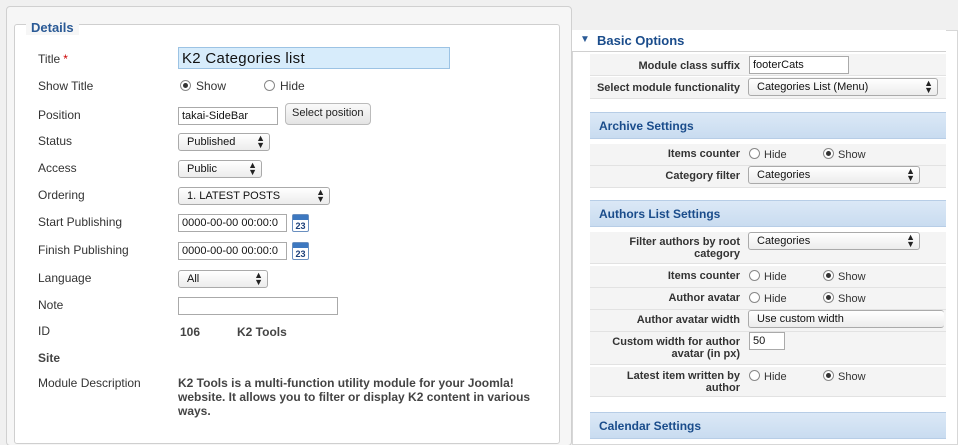 The image size is (958, 445). What do you see at coordinates (258, 306) in the screenshot?
I see `note-input` at bounding box center [258, 306].